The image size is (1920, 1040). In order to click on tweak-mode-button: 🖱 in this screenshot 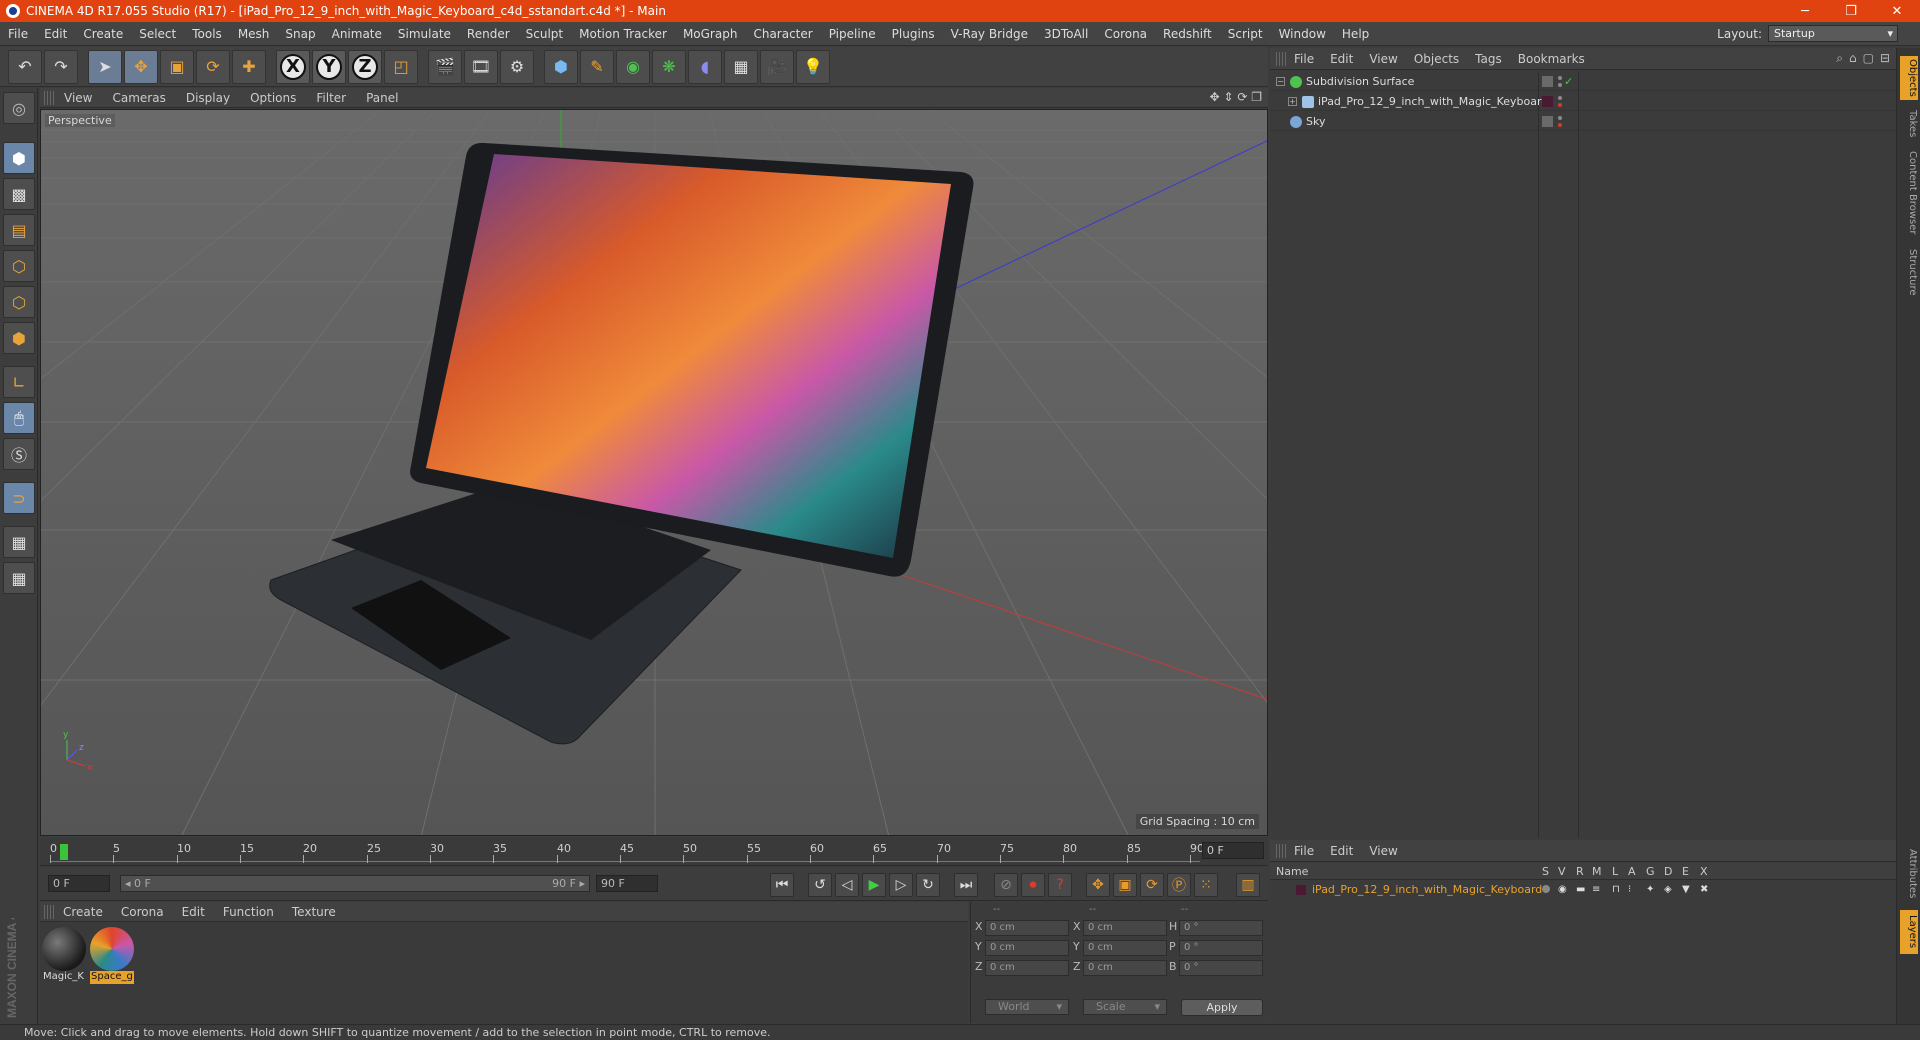, I will do `click(19, 418)`.